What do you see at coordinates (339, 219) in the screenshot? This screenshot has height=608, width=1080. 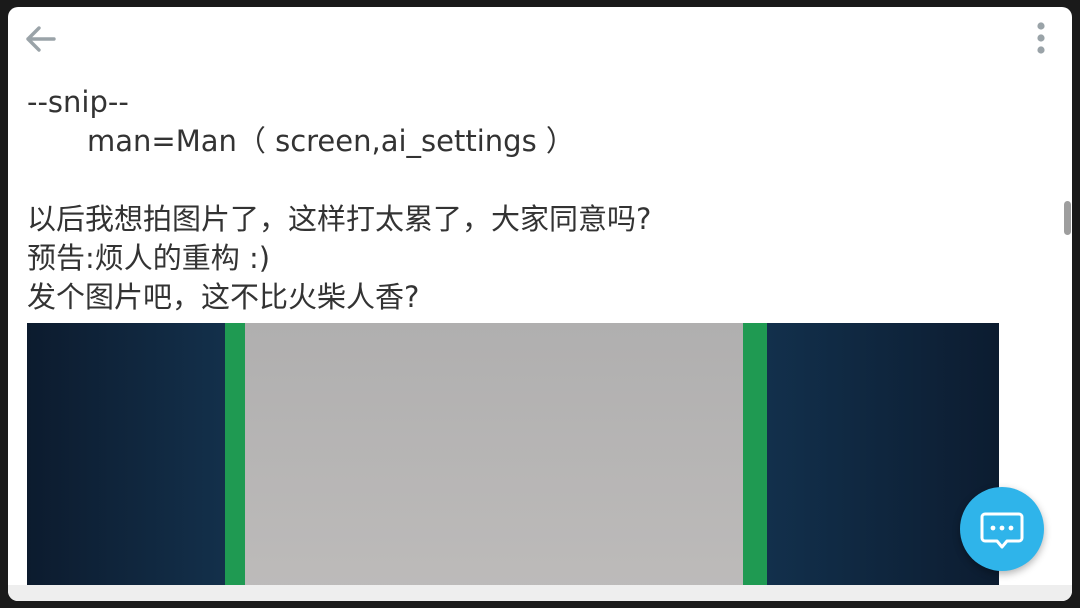 I see `post-line: 以后我想拍图片了，这样打太累了，大家同意吗?` at bounding box center [339, 219].